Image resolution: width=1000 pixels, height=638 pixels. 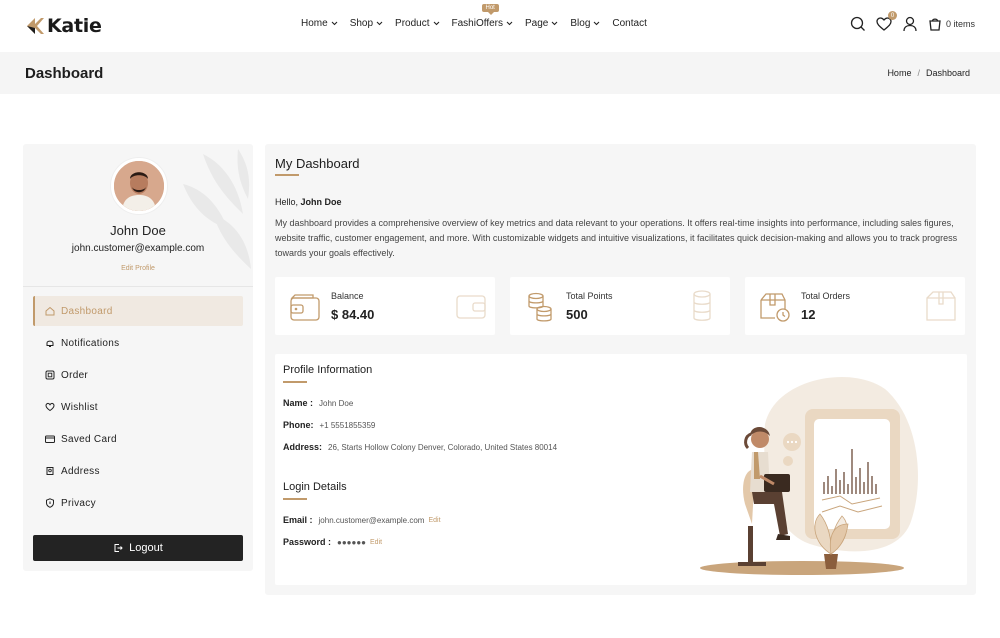 What do you see at coordinates (138, 471) in the screenshot?
I see `sidebar-item-address: Address` at bounding box center [138, 471].